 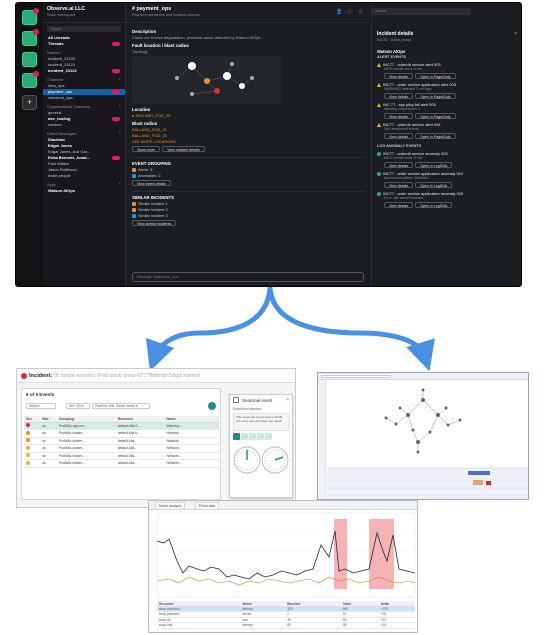 What do you see at coordinates (84, 51) in the screenshot?
I see `section-starred: Starred` at bounding box center [84, 51].